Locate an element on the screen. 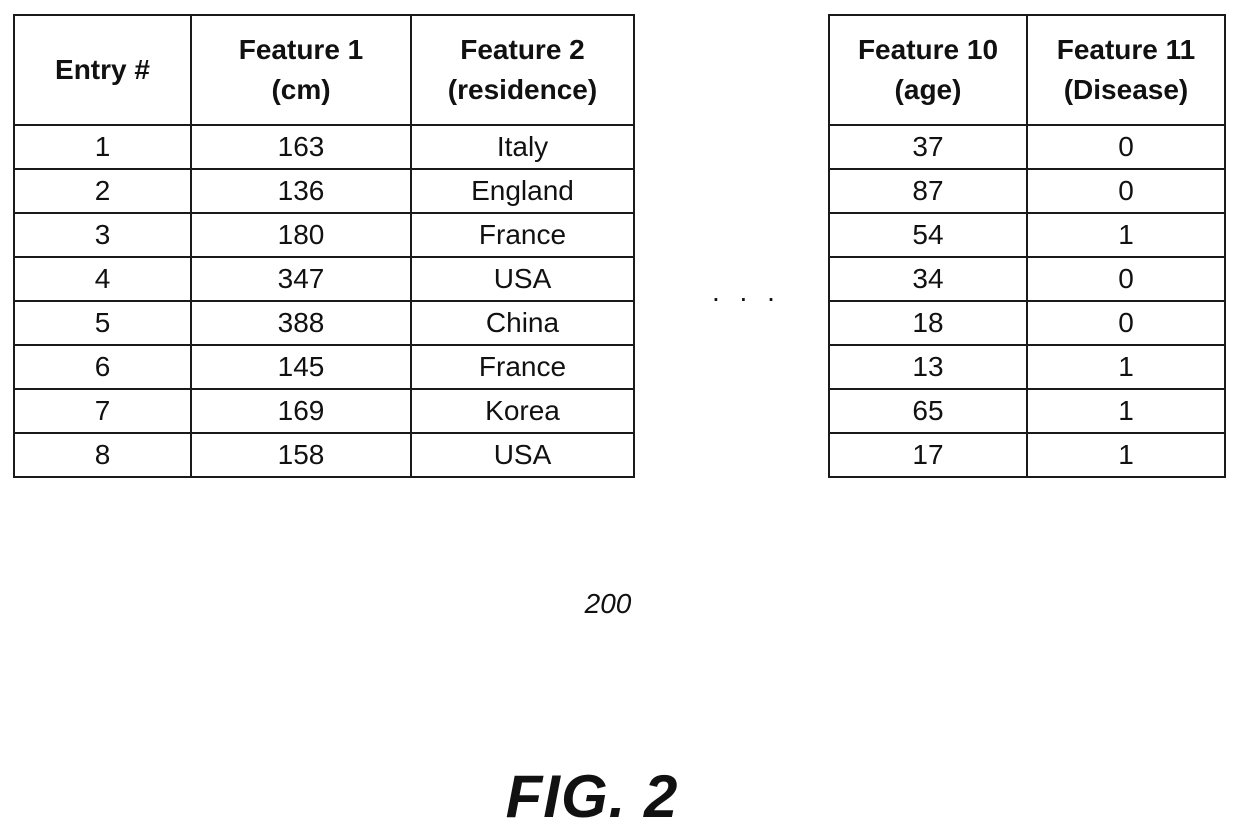  cell-feature-10: 17 is located at coordinates (928, 455).